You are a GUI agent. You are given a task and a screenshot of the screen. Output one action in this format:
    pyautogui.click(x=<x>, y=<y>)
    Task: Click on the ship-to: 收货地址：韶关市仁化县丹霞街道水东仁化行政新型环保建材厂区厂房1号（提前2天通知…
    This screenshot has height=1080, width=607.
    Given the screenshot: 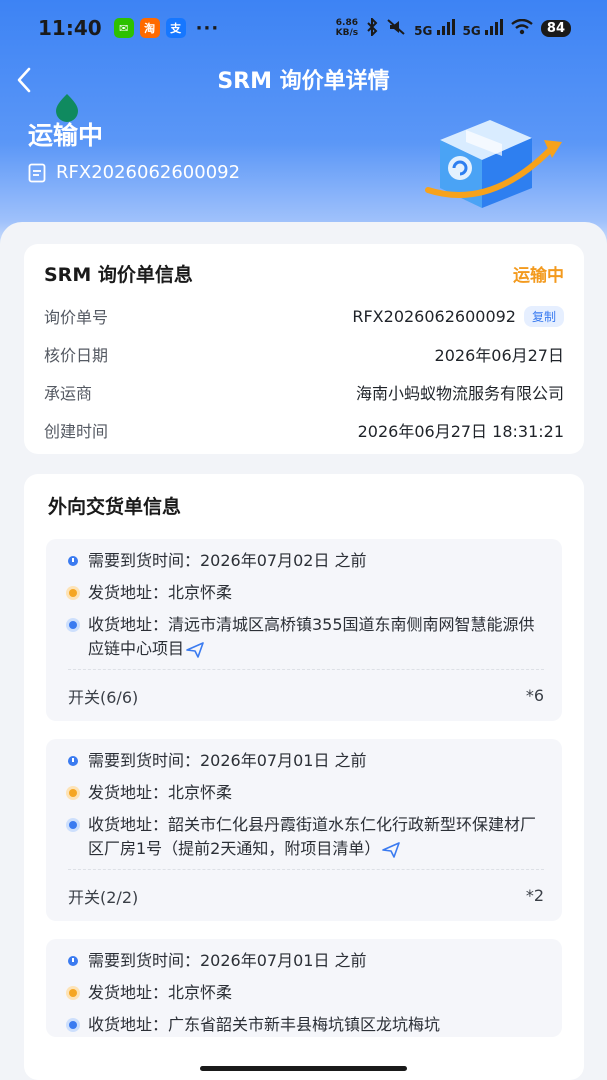 What is the action you would take?
    pyautogui.click(x=312, y=836)
    